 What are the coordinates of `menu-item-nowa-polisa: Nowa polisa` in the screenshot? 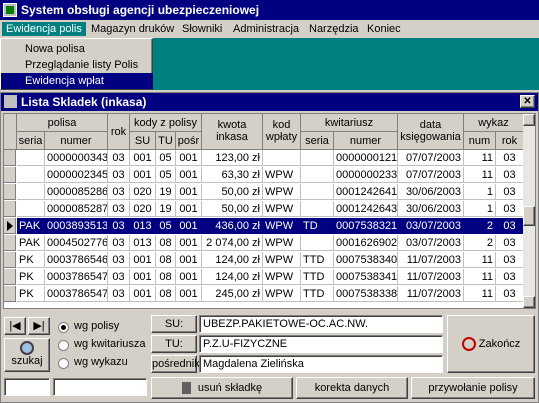 It's located at (77, 49).